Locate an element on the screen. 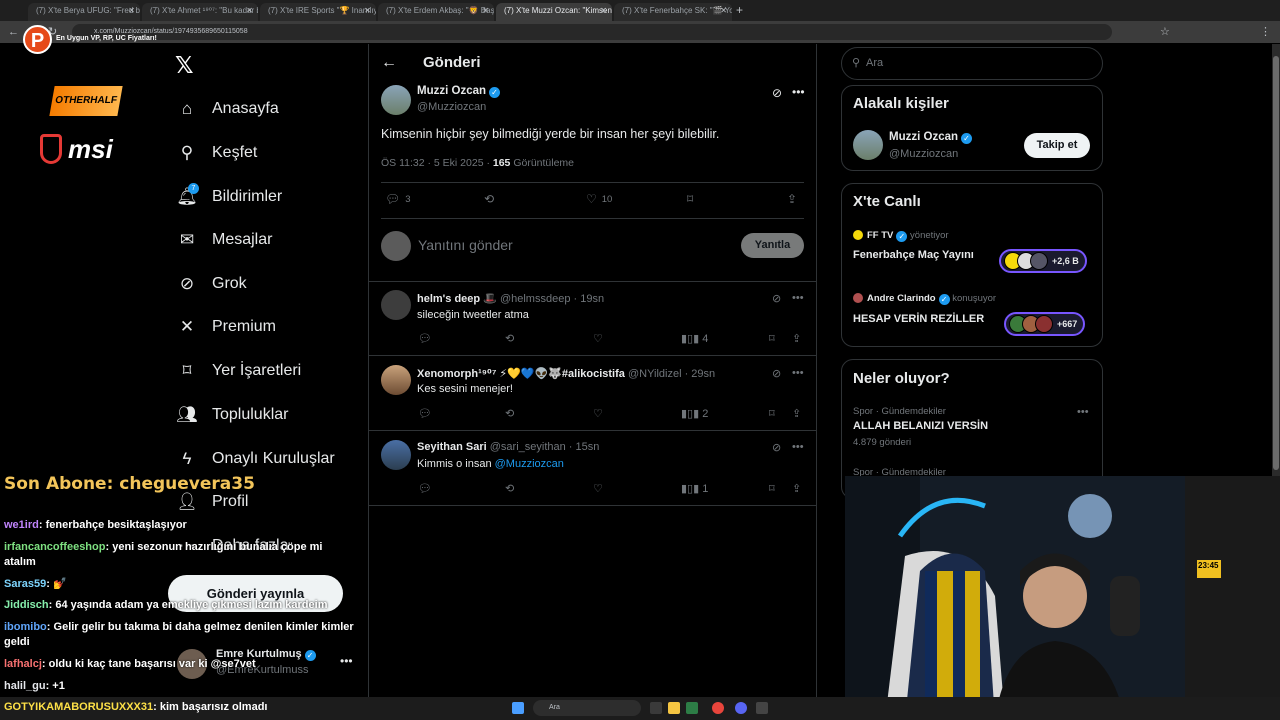 This screenshot has width=1280, height=720. live-space-title: HESAP VERİN REZİLLER is located at coordinates (918, 319).